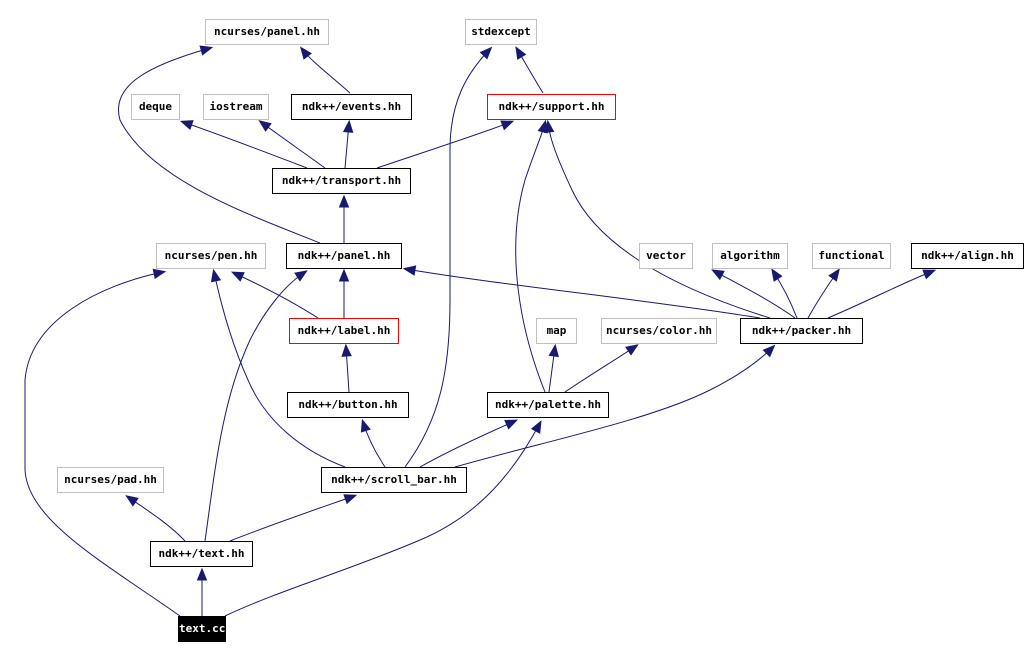  What do you see at coordinates (245, 145) in the screenshot?
I see `edge-transport-to-deque` at bounding box center [245, 145].